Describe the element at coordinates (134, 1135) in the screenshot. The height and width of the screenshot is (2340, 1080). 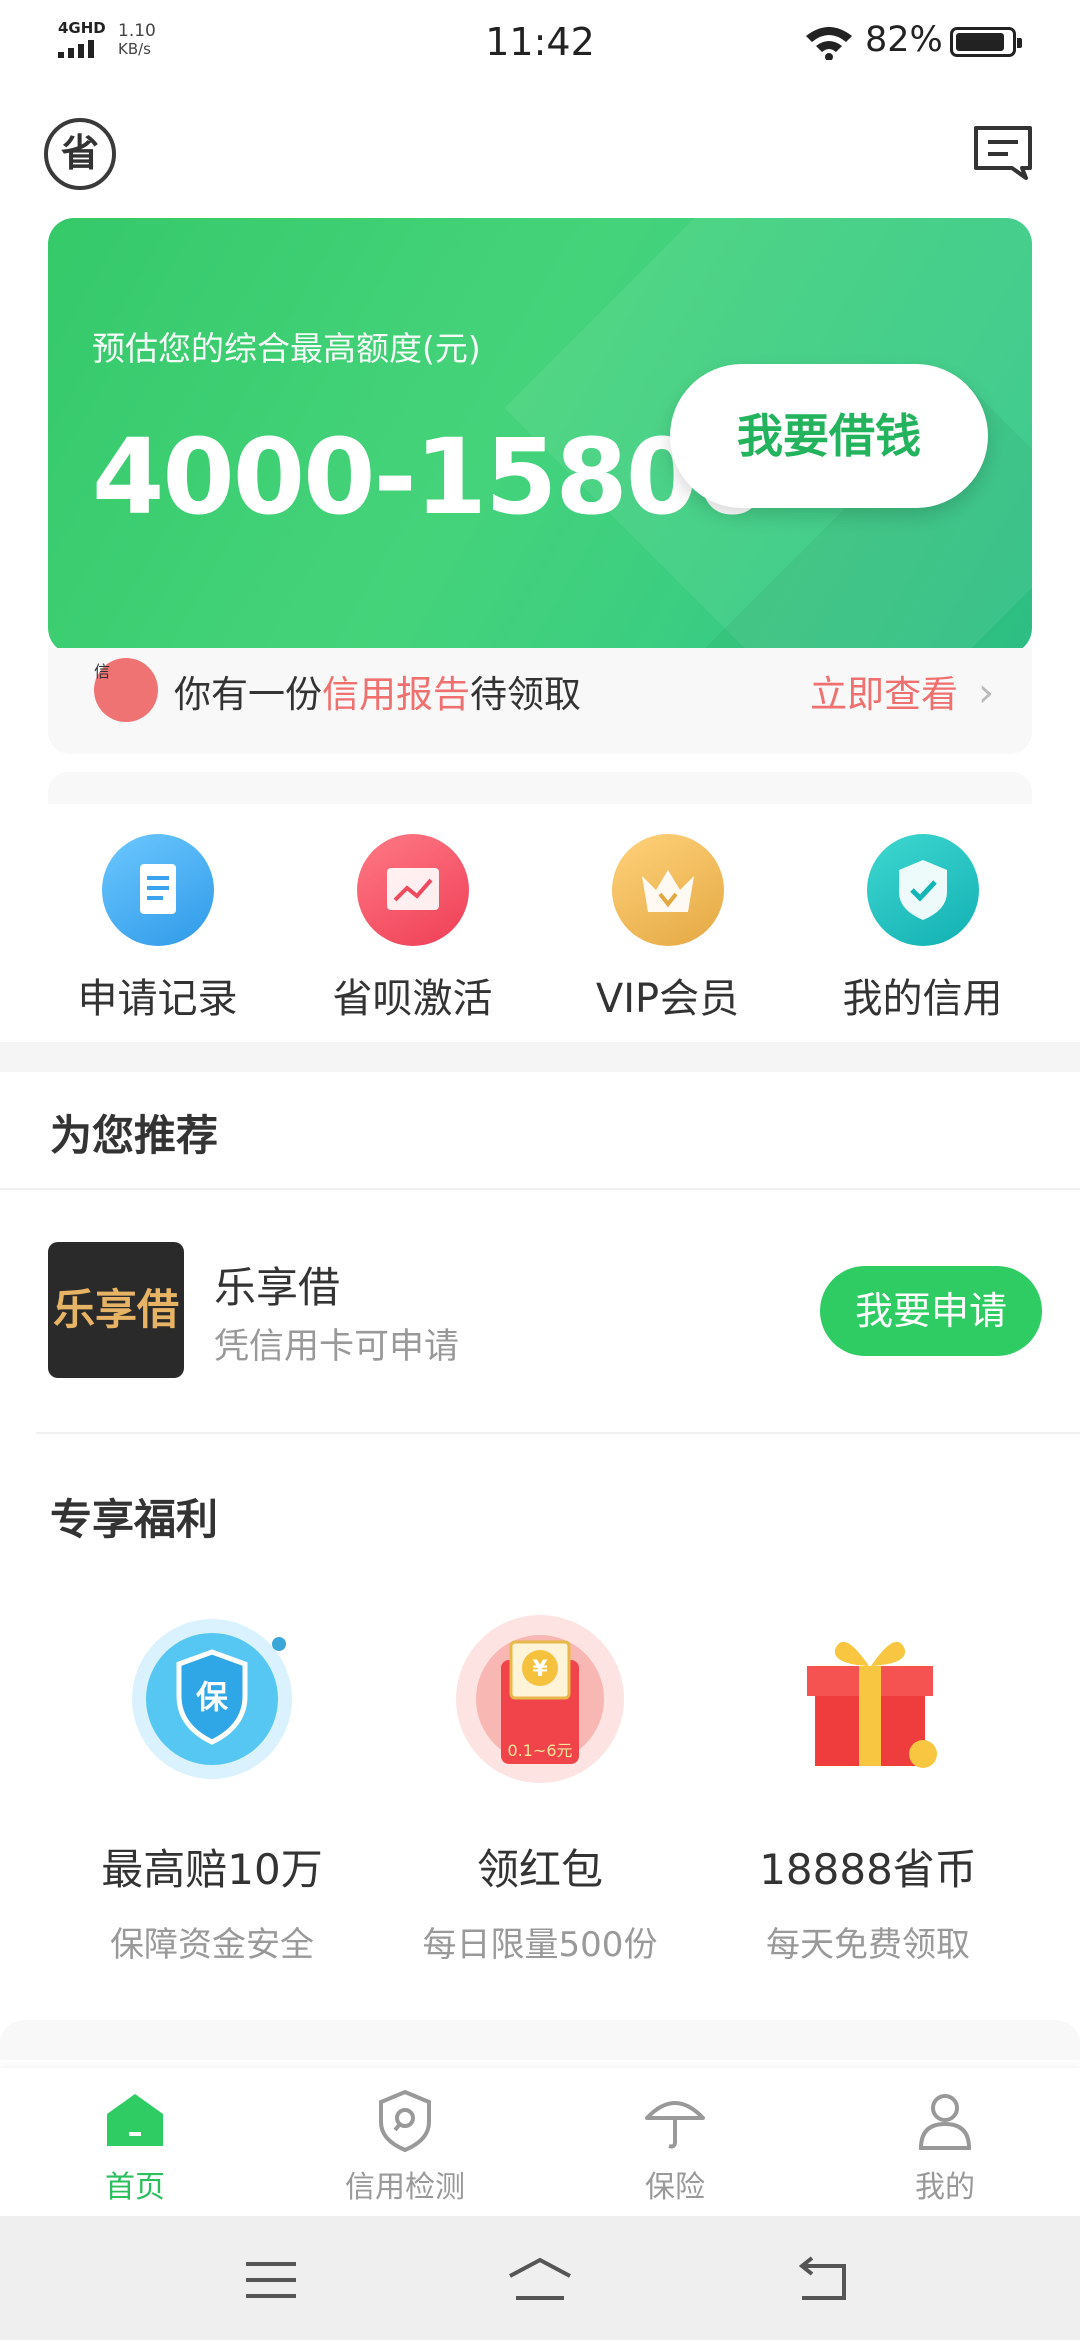
I see `recommend-title: 为您推荐` at that location.